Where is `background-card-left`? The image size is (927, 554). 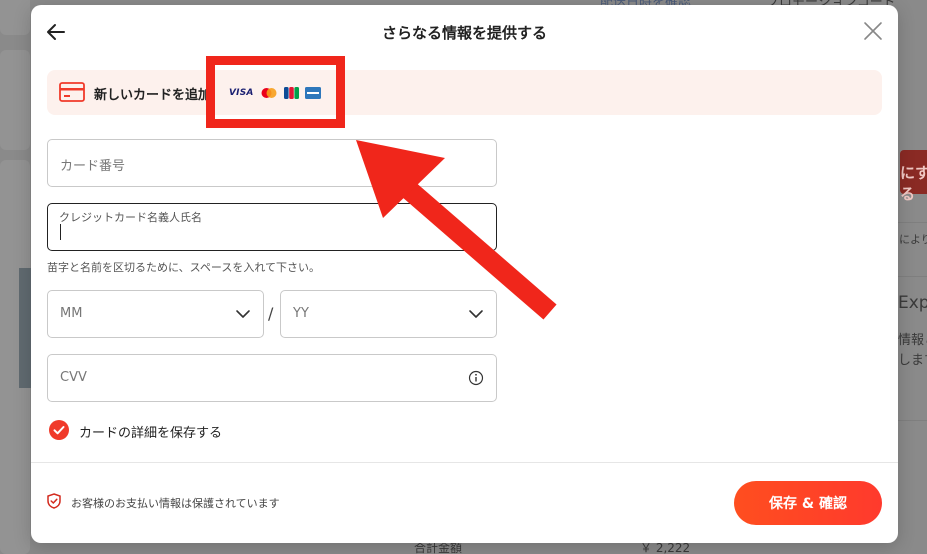
background-card-left is located at coordinates (15, 100).